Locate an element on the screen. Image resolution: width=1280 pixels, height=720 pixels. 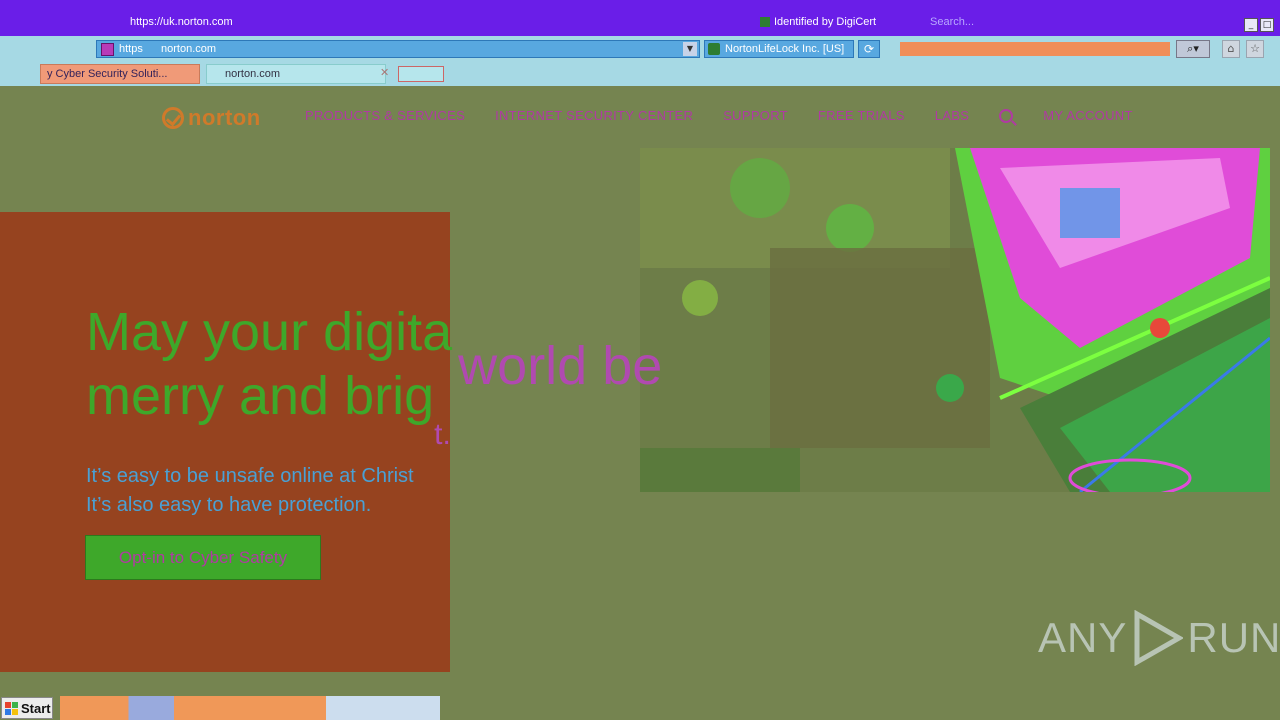
search-button: ⌕▾ is located at coordinates (1193, 49).